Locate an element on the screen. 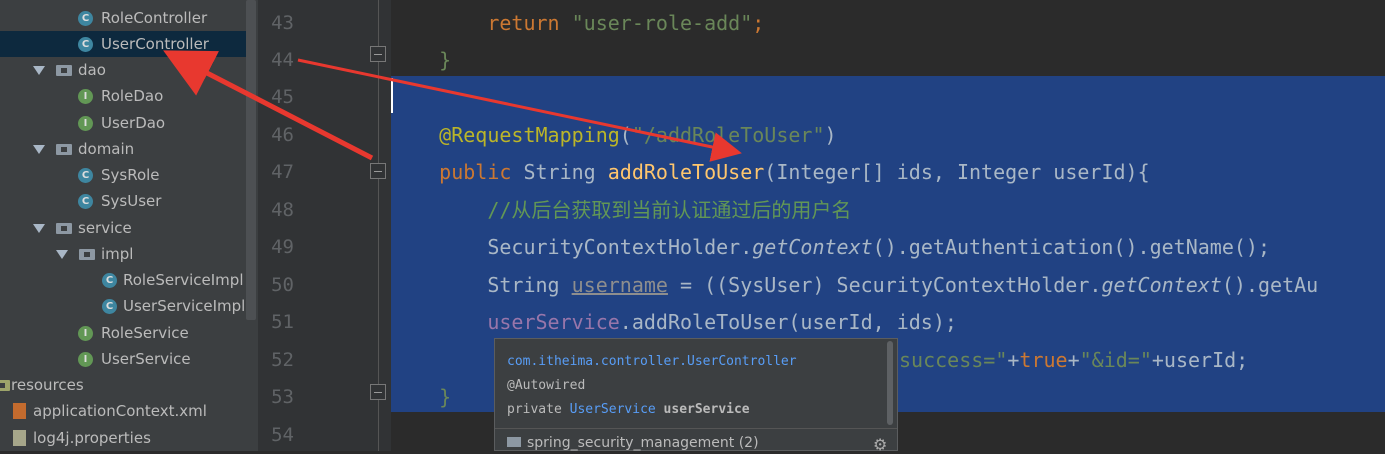 Image resolution: width=1385 pixels, height=454 pixels. annotation-overlay is located at coordinates (452, 106).